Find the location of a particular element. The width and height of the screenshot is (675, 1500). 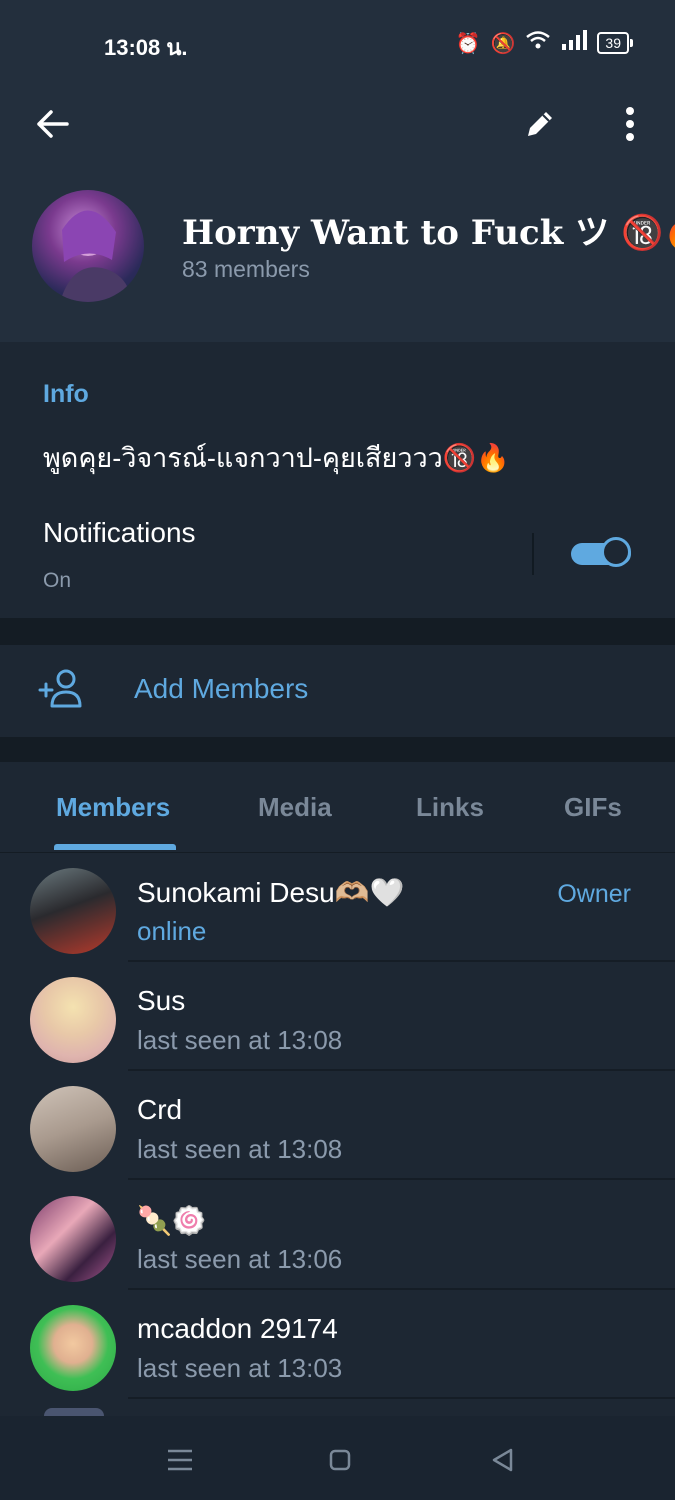

member-name: Sunokami Desu🫶🏼🤍 is located at coordinates (271, 892).